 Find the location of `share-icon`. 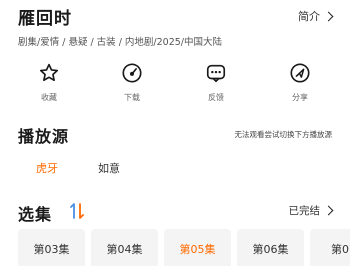

share-icon is located at coordinates (300, 73).